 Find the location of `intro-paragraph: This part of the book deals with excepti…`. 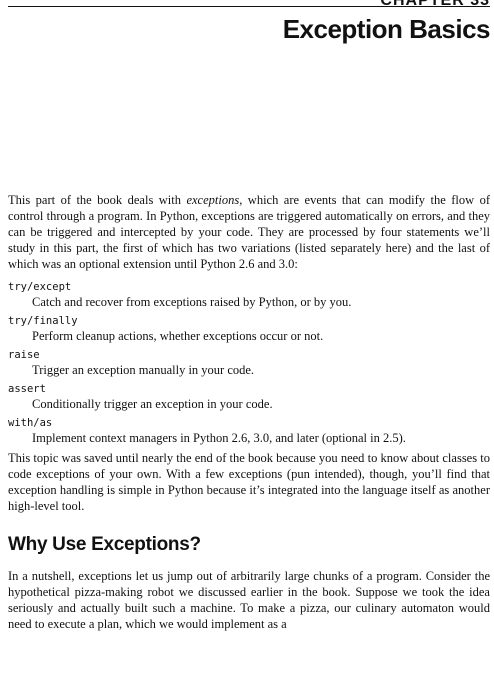

intro-paragraph: This part of the book deals with excepti… is located at coordinates (249, 232).